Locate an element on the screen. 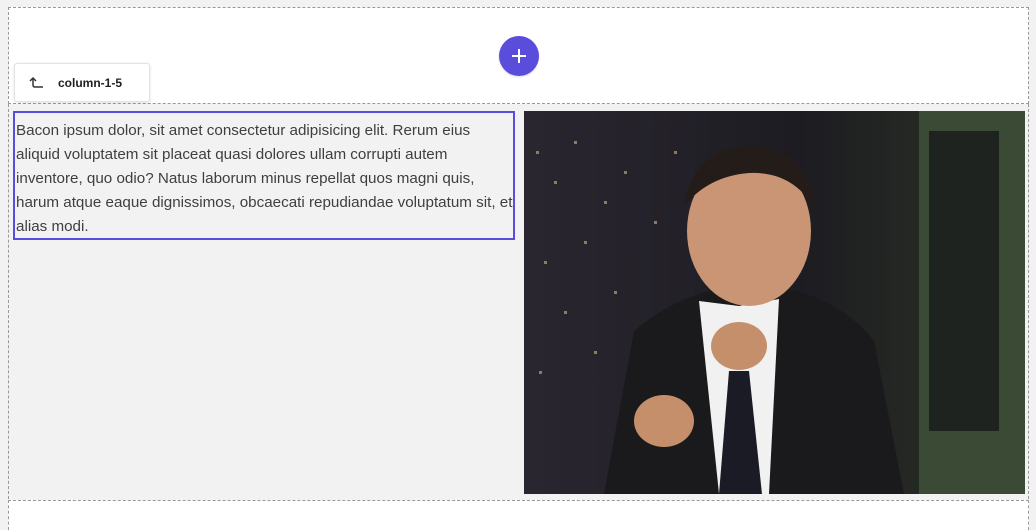  add-block-button is located at coordinates (519, 56).